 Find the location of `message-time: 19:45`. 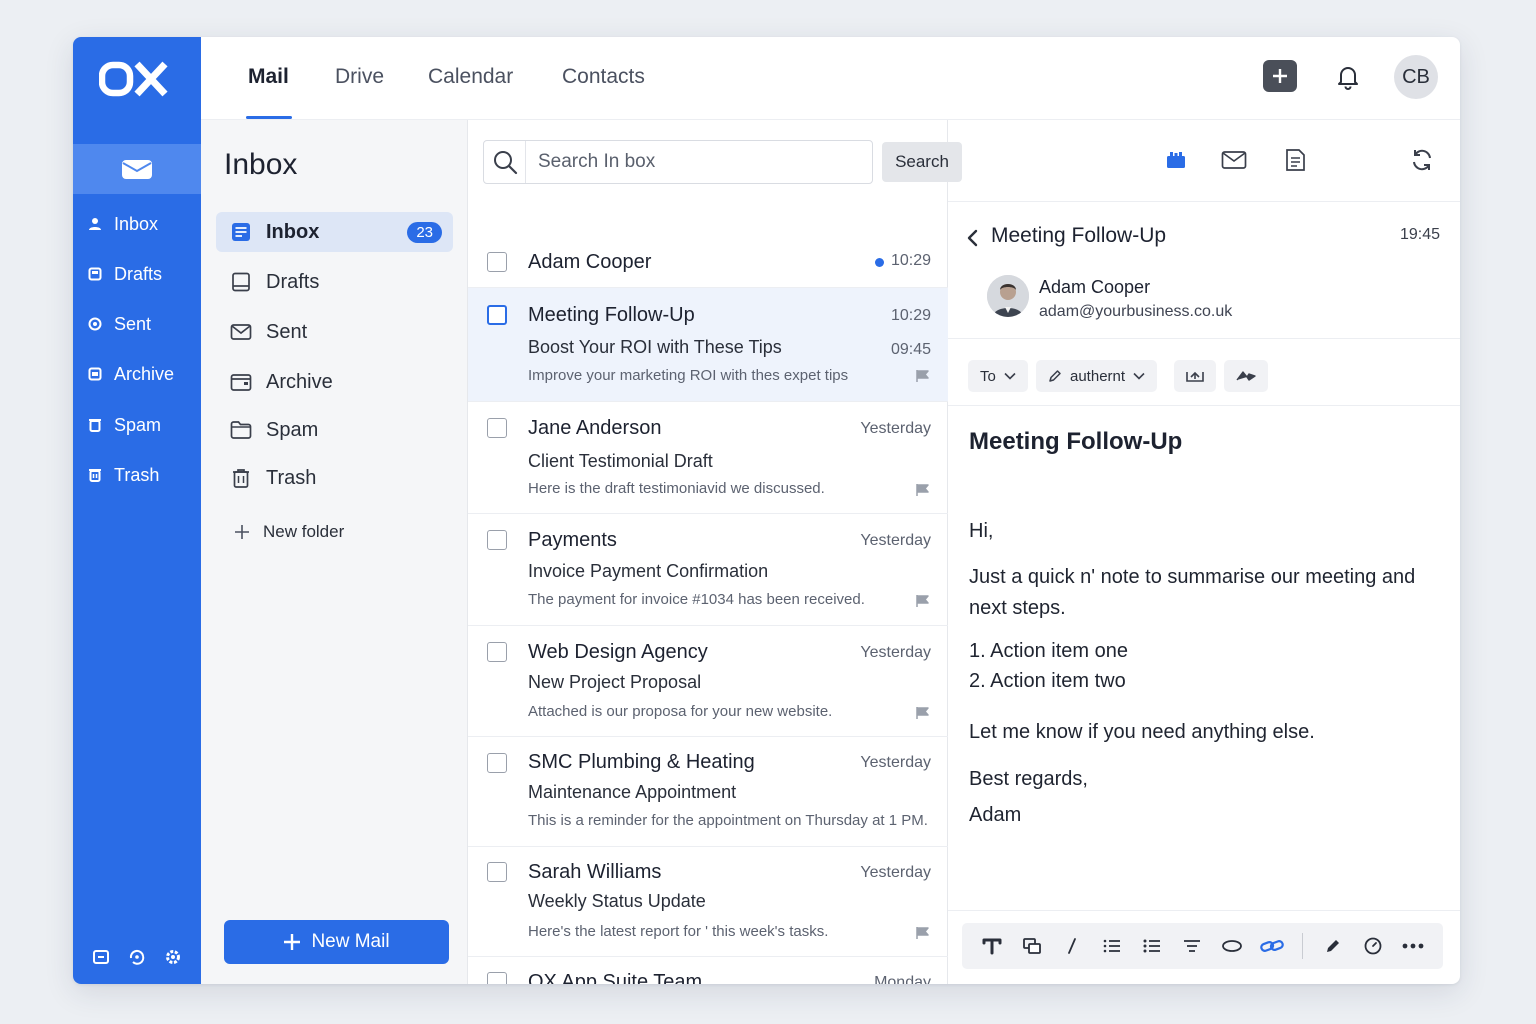

message-time: 19:45 is located at coordinates (1419, 234).